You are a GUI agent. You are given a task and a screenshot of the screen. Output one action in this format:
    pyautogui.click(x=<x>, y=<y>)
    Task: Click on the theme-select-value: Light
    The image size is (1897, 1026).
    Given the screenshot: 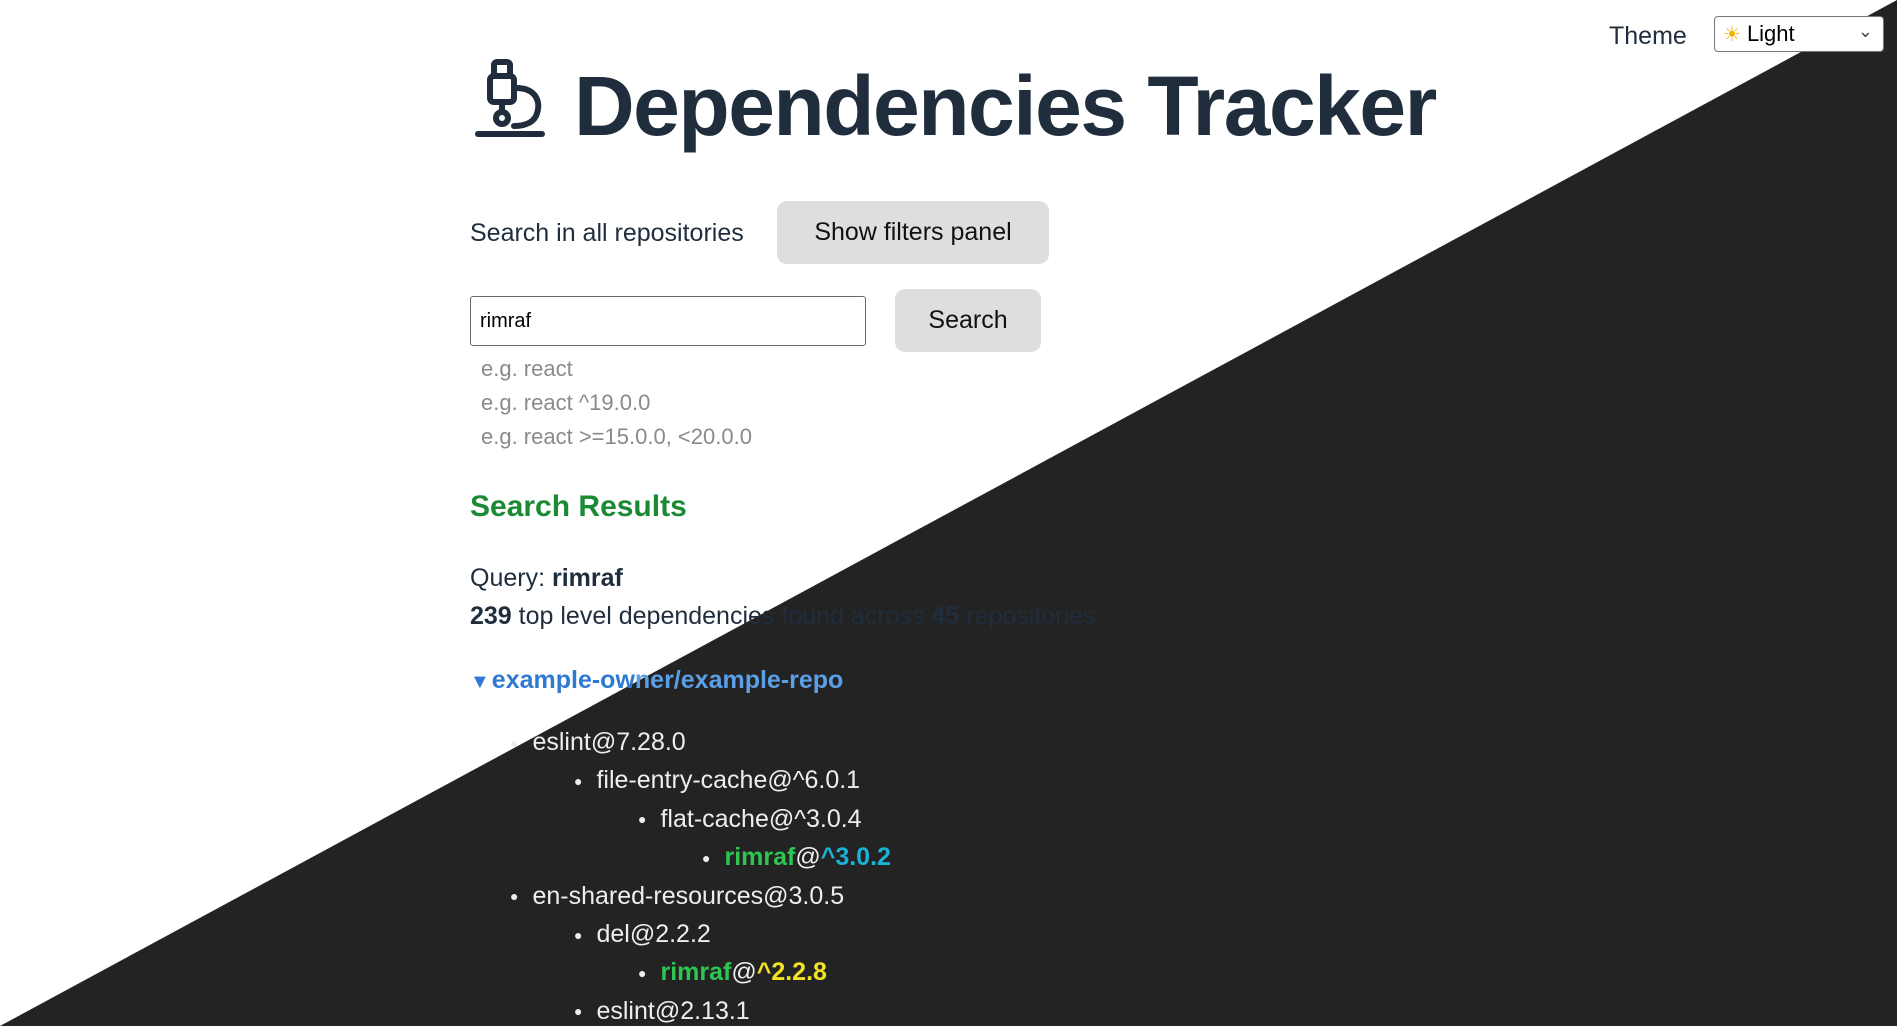 What is the action you would take?
    pyautogui.click(x=1770, y=33)
    